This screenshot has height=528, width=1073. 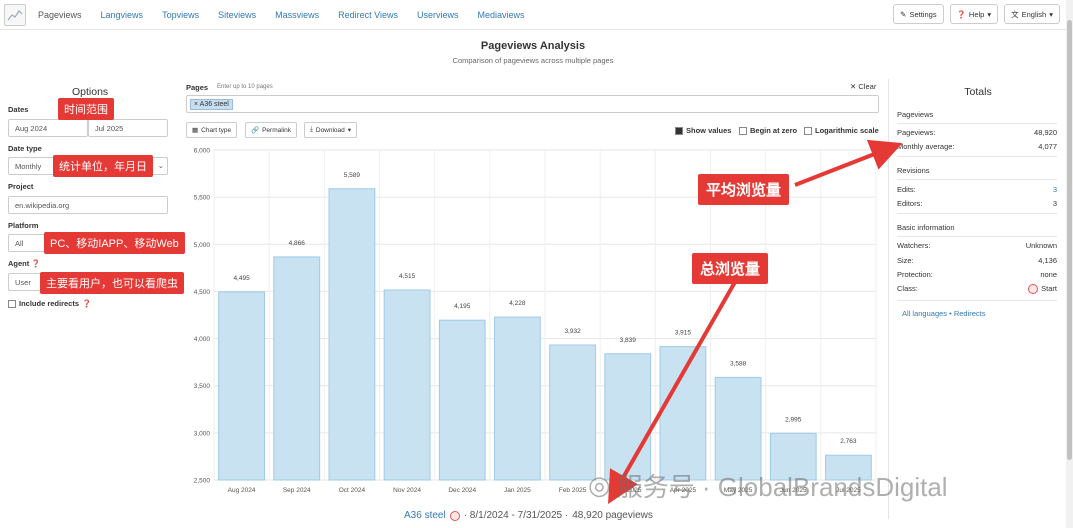 What do you see at coordinates (744, 189) in the screenshot?
I see `annotation-average: 平均浏览量` at bounding box center [744, 189].